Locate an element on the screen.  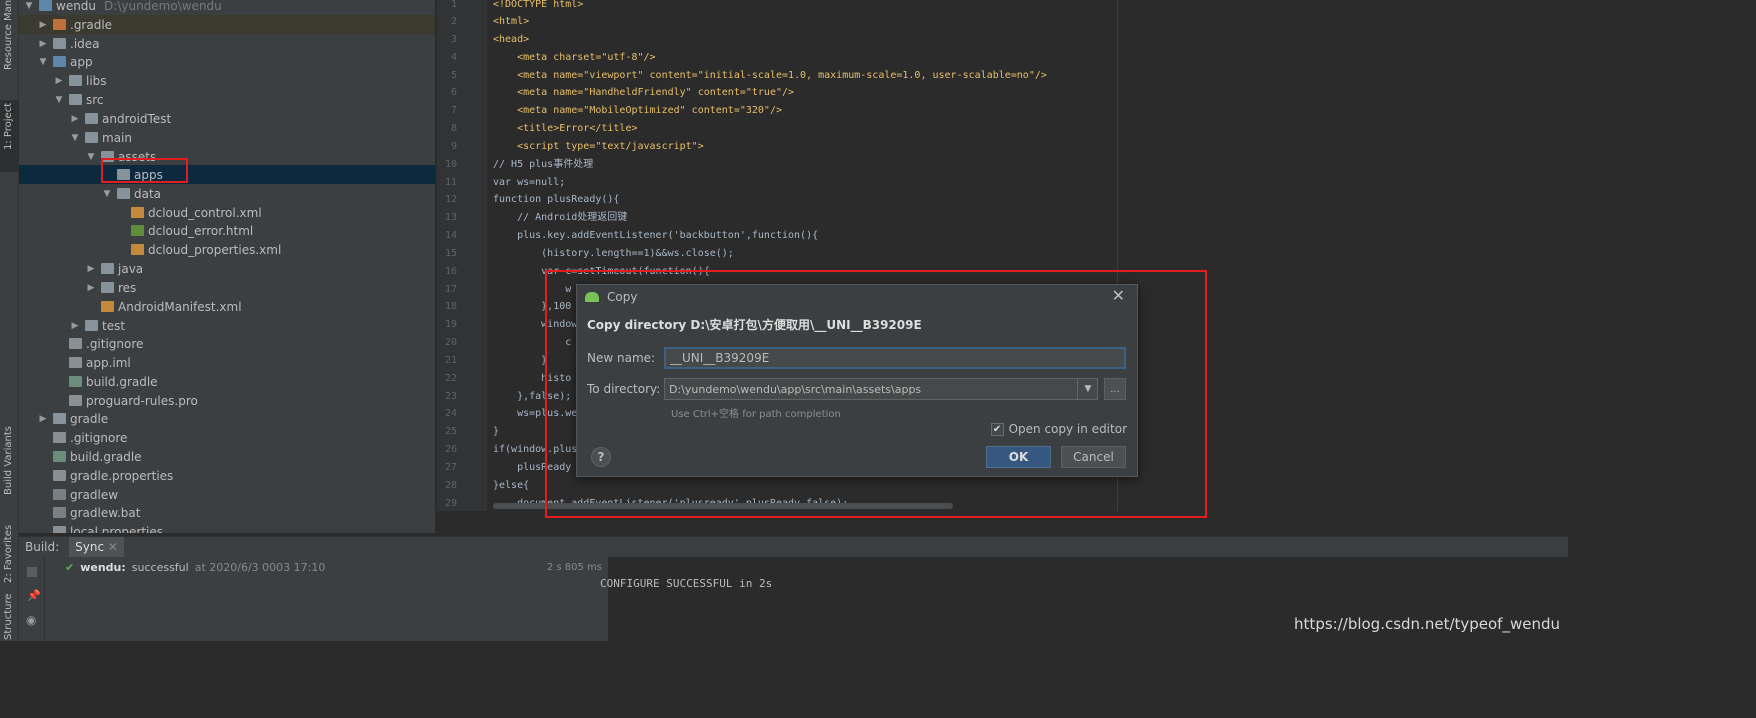
tab-build-variants: Build Variants is located at coordinates (9, 470).